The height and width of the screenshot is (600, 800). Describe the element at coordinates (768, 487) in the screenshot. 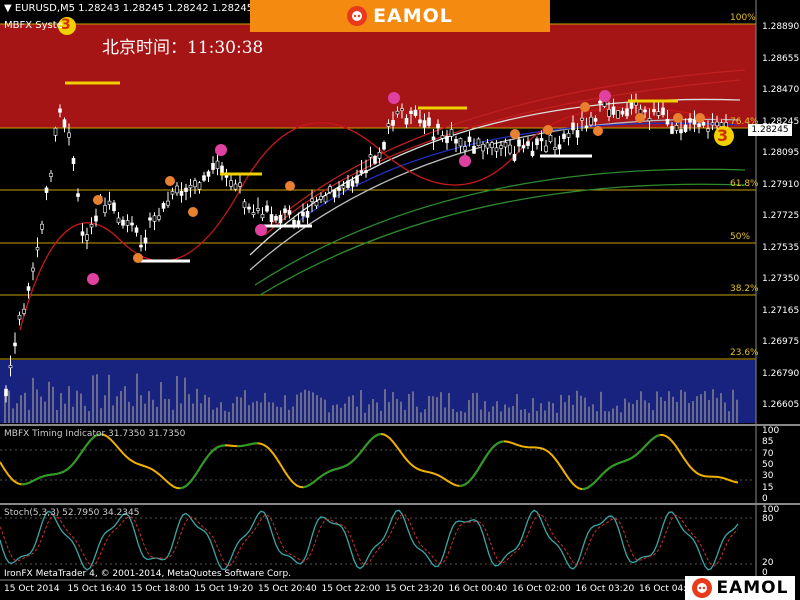

I see `timing-axis-label: 15` at that location.